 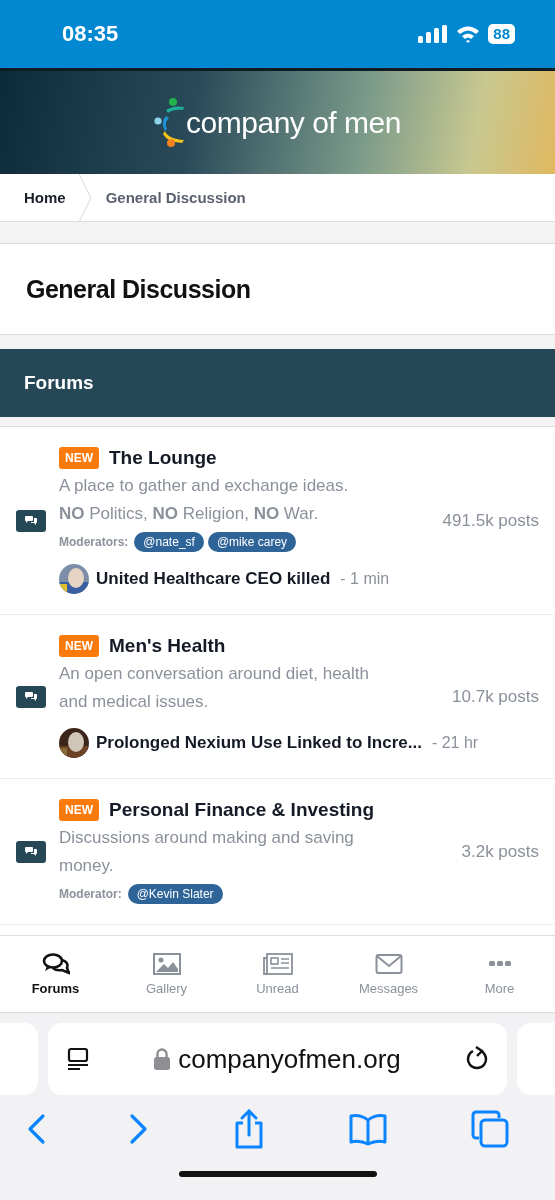 What do you see at coordinates (134, 702) in the screenshot?
I see `forum-description: and medical issues.` at bounding box center [134, 702].